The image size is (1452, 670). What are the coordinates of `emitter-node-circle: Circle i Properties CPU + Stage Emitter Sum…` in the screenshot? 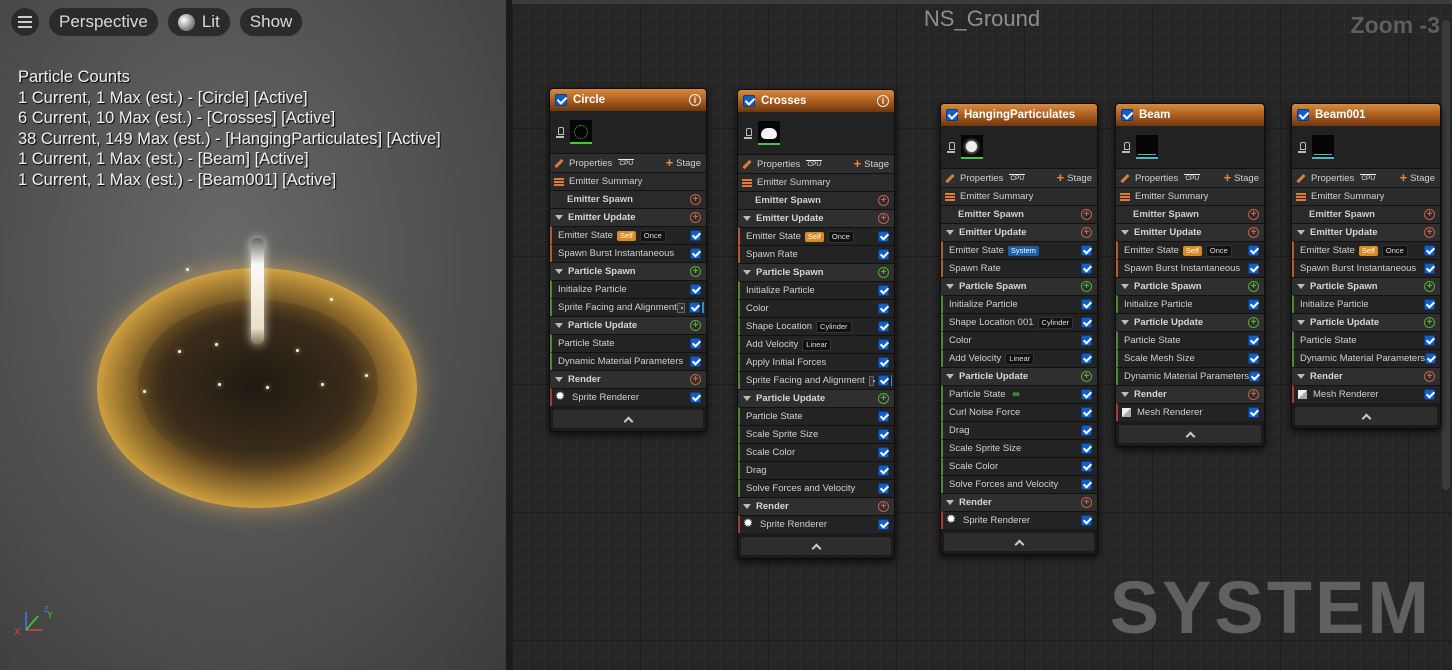 It's located at (628, 260).